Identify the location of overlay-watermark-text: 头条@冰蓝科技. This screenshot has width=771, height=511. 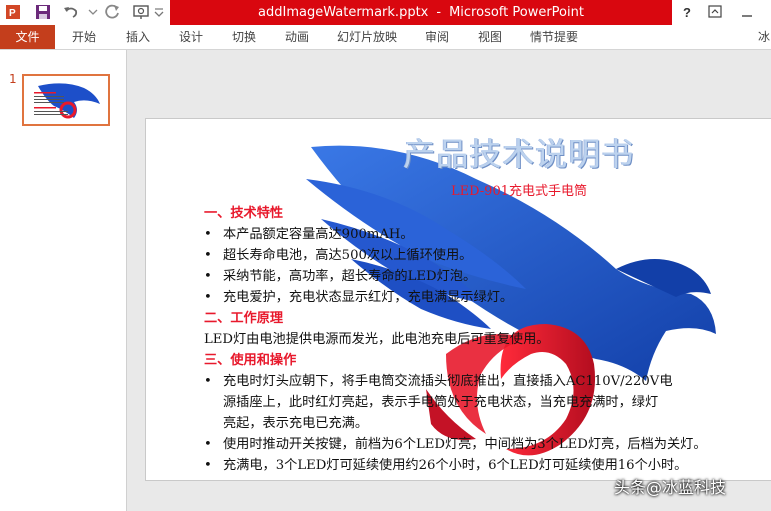
(670, 487).